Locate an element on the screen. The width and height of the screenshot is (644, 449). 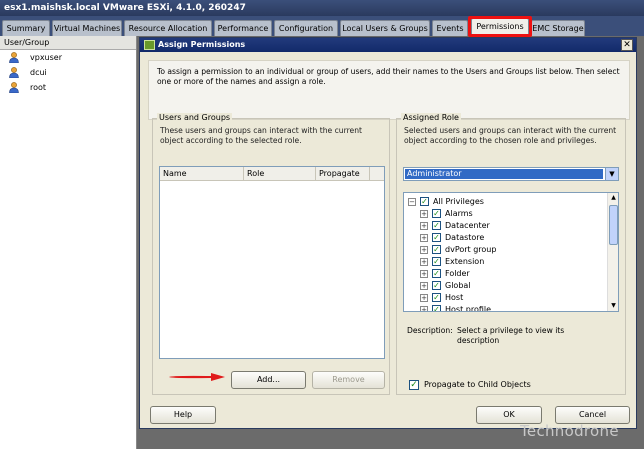
column-header-name: Name is located at coordinates (202, 174).